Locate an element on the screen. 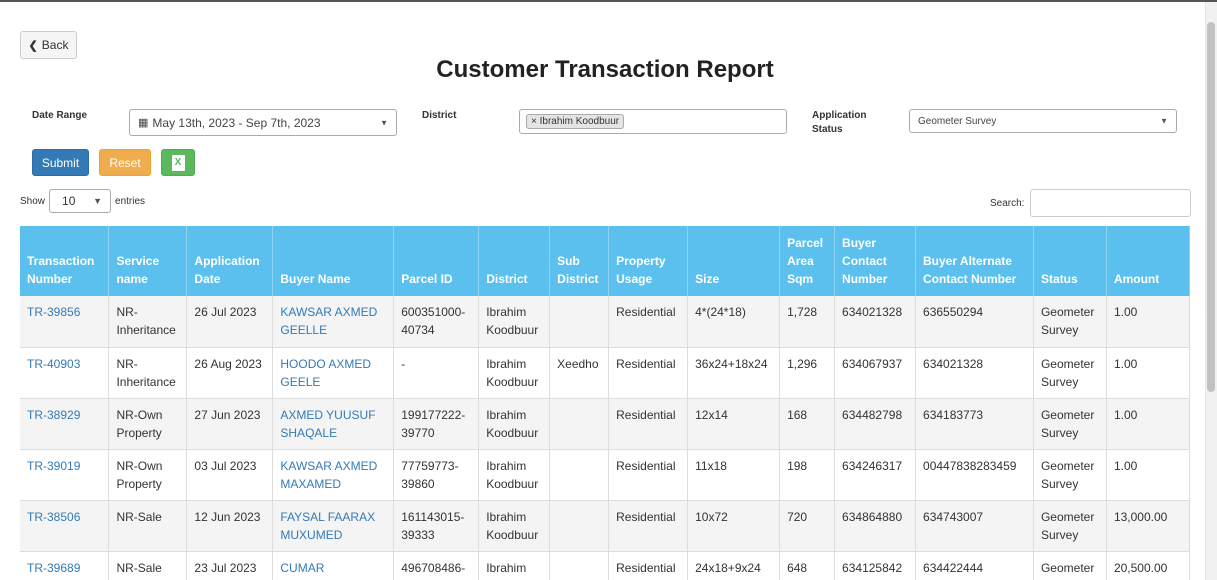  column-header: Buyer Alternate Contact Number is located at coordinates (974, 261).